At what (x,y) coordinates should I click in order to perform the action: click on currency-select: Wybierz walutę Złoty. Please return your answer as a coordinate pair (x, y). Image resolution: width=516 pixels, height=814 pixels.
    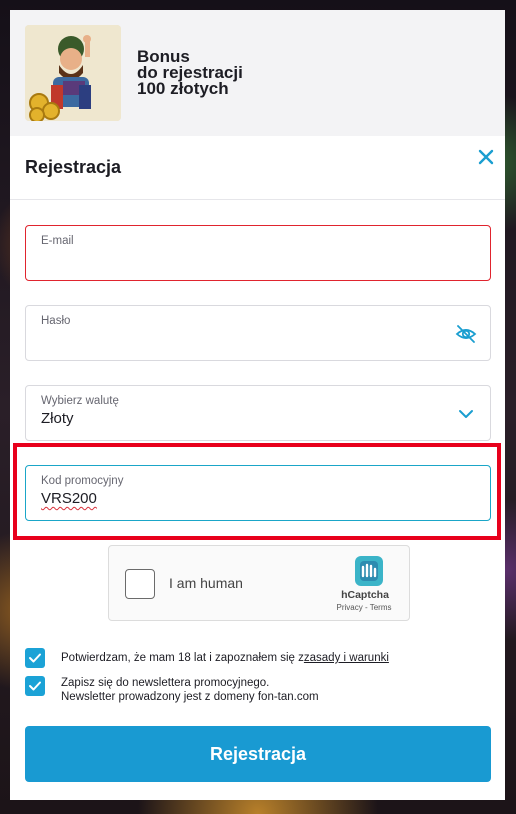
    Looking at the image, I should click on (258, 413).